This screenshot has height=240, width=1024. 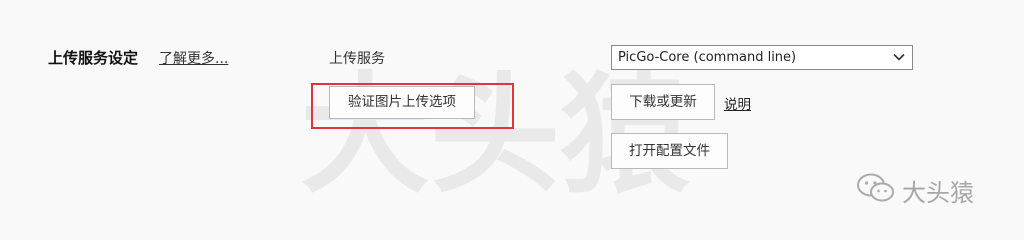 I want to click on watermark-logo: 大头猿, so click(x=915, y=190).